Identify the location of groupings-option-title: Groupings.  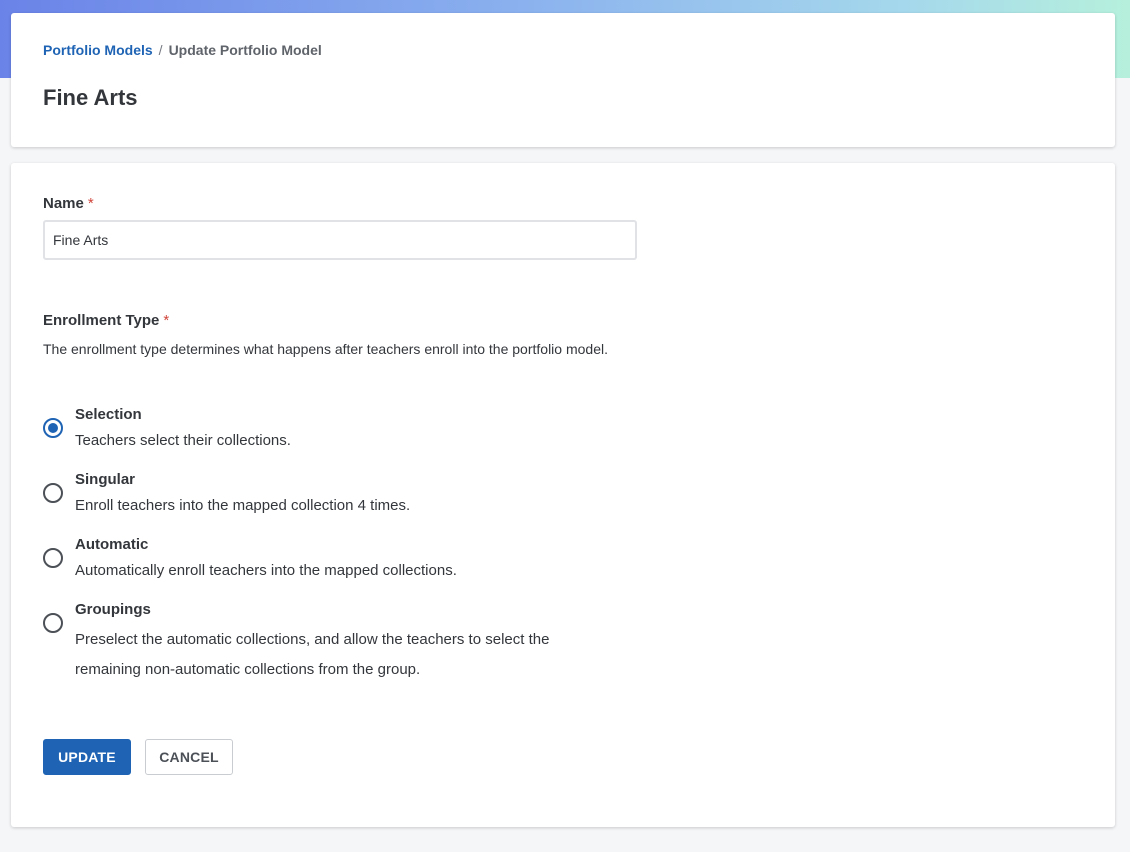
(113, 609).